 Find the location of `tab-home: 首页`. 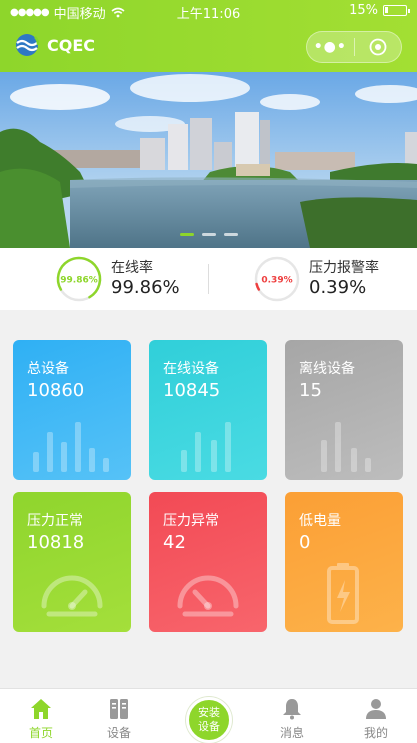

tab-home: 首页 is located at coordinates (41, 716).